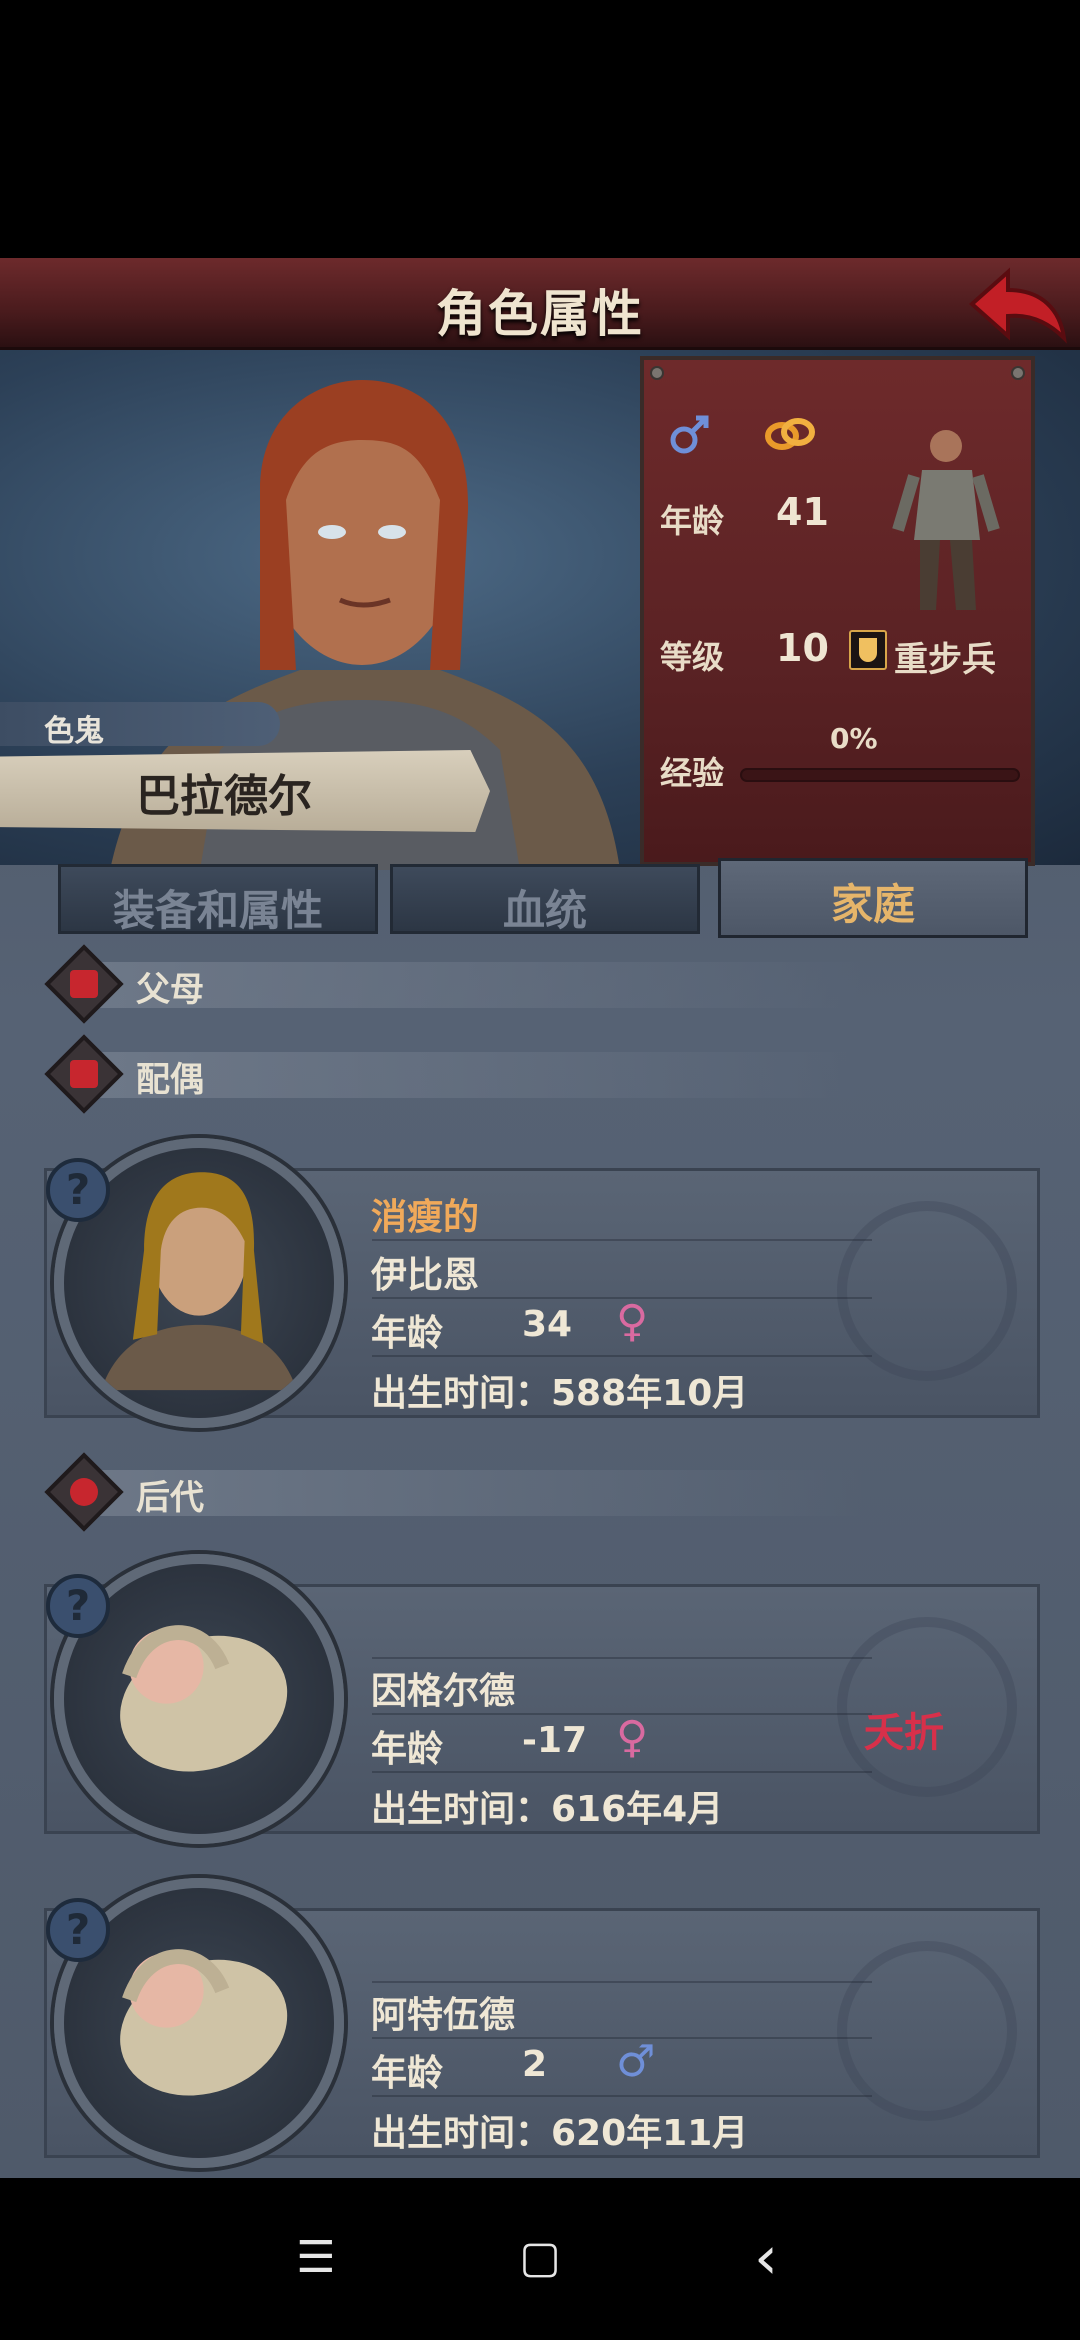 Image resolution: width=1080 pixels, height=2340 pixels. I want to click on tab-equipment: 装备和属性, so click(218, 899).